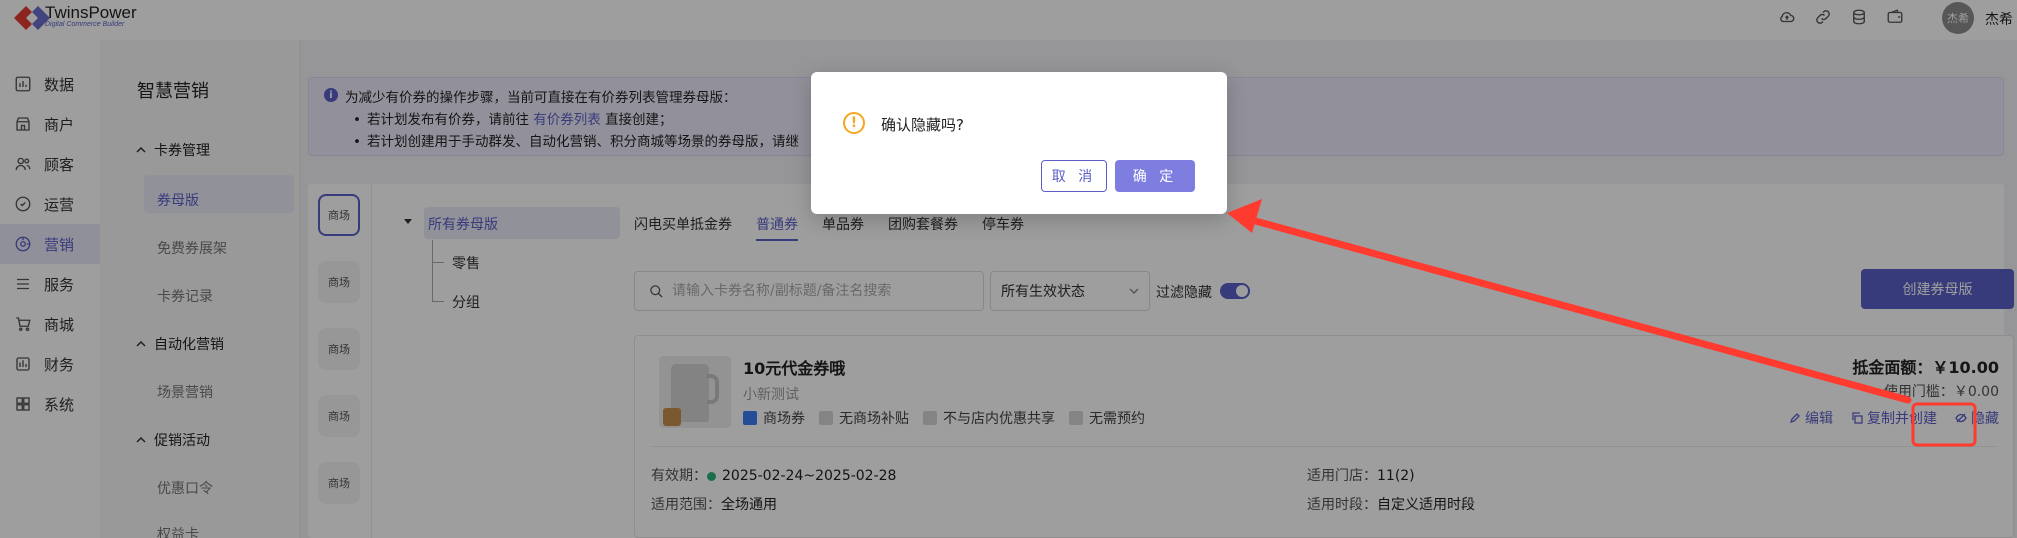  I want to click on cancel-button: 取 消, so click(1074, 176).